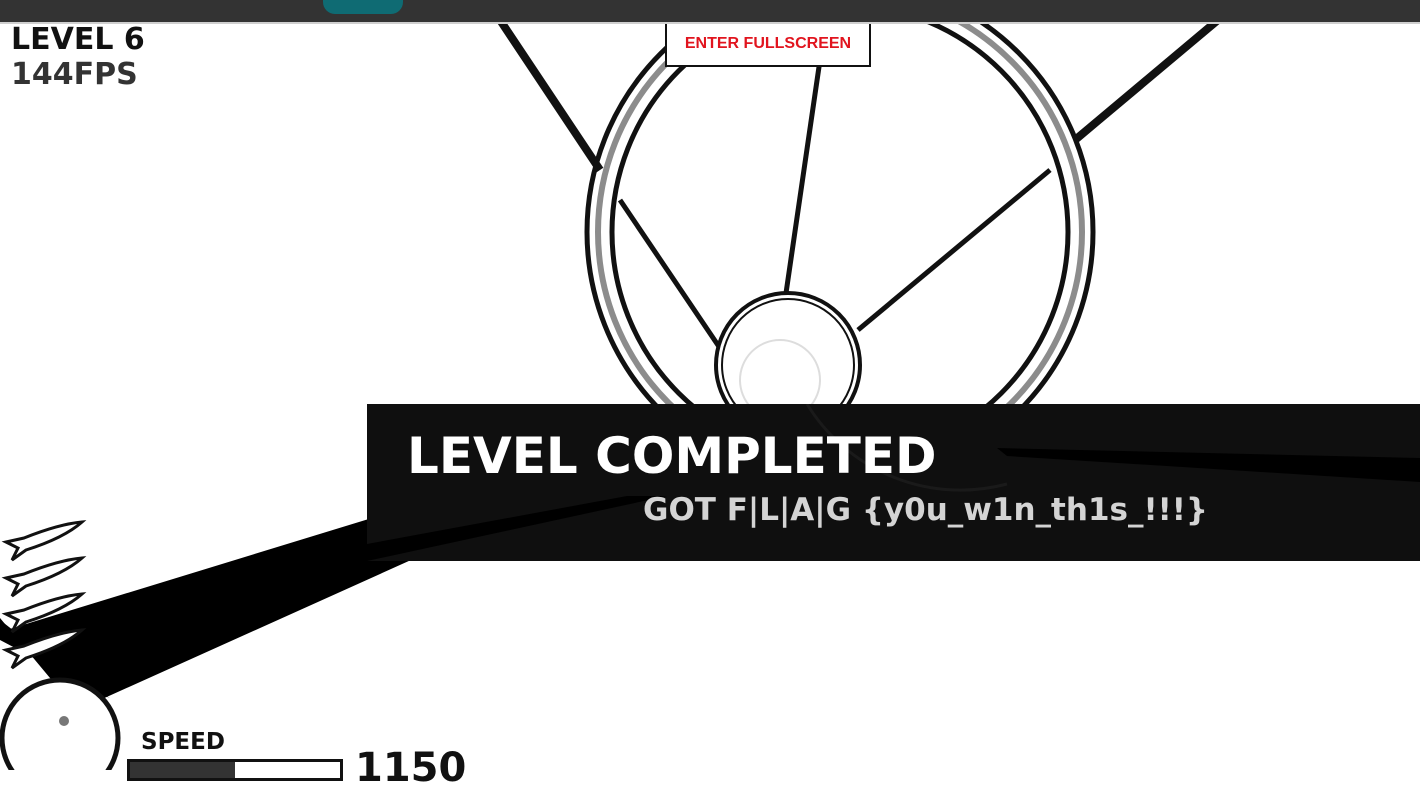 The image size is (1420, 791). Describe the element at coordinates (74, 74) in the screenshot. I see `fps-counter: 144FPS` at that location.